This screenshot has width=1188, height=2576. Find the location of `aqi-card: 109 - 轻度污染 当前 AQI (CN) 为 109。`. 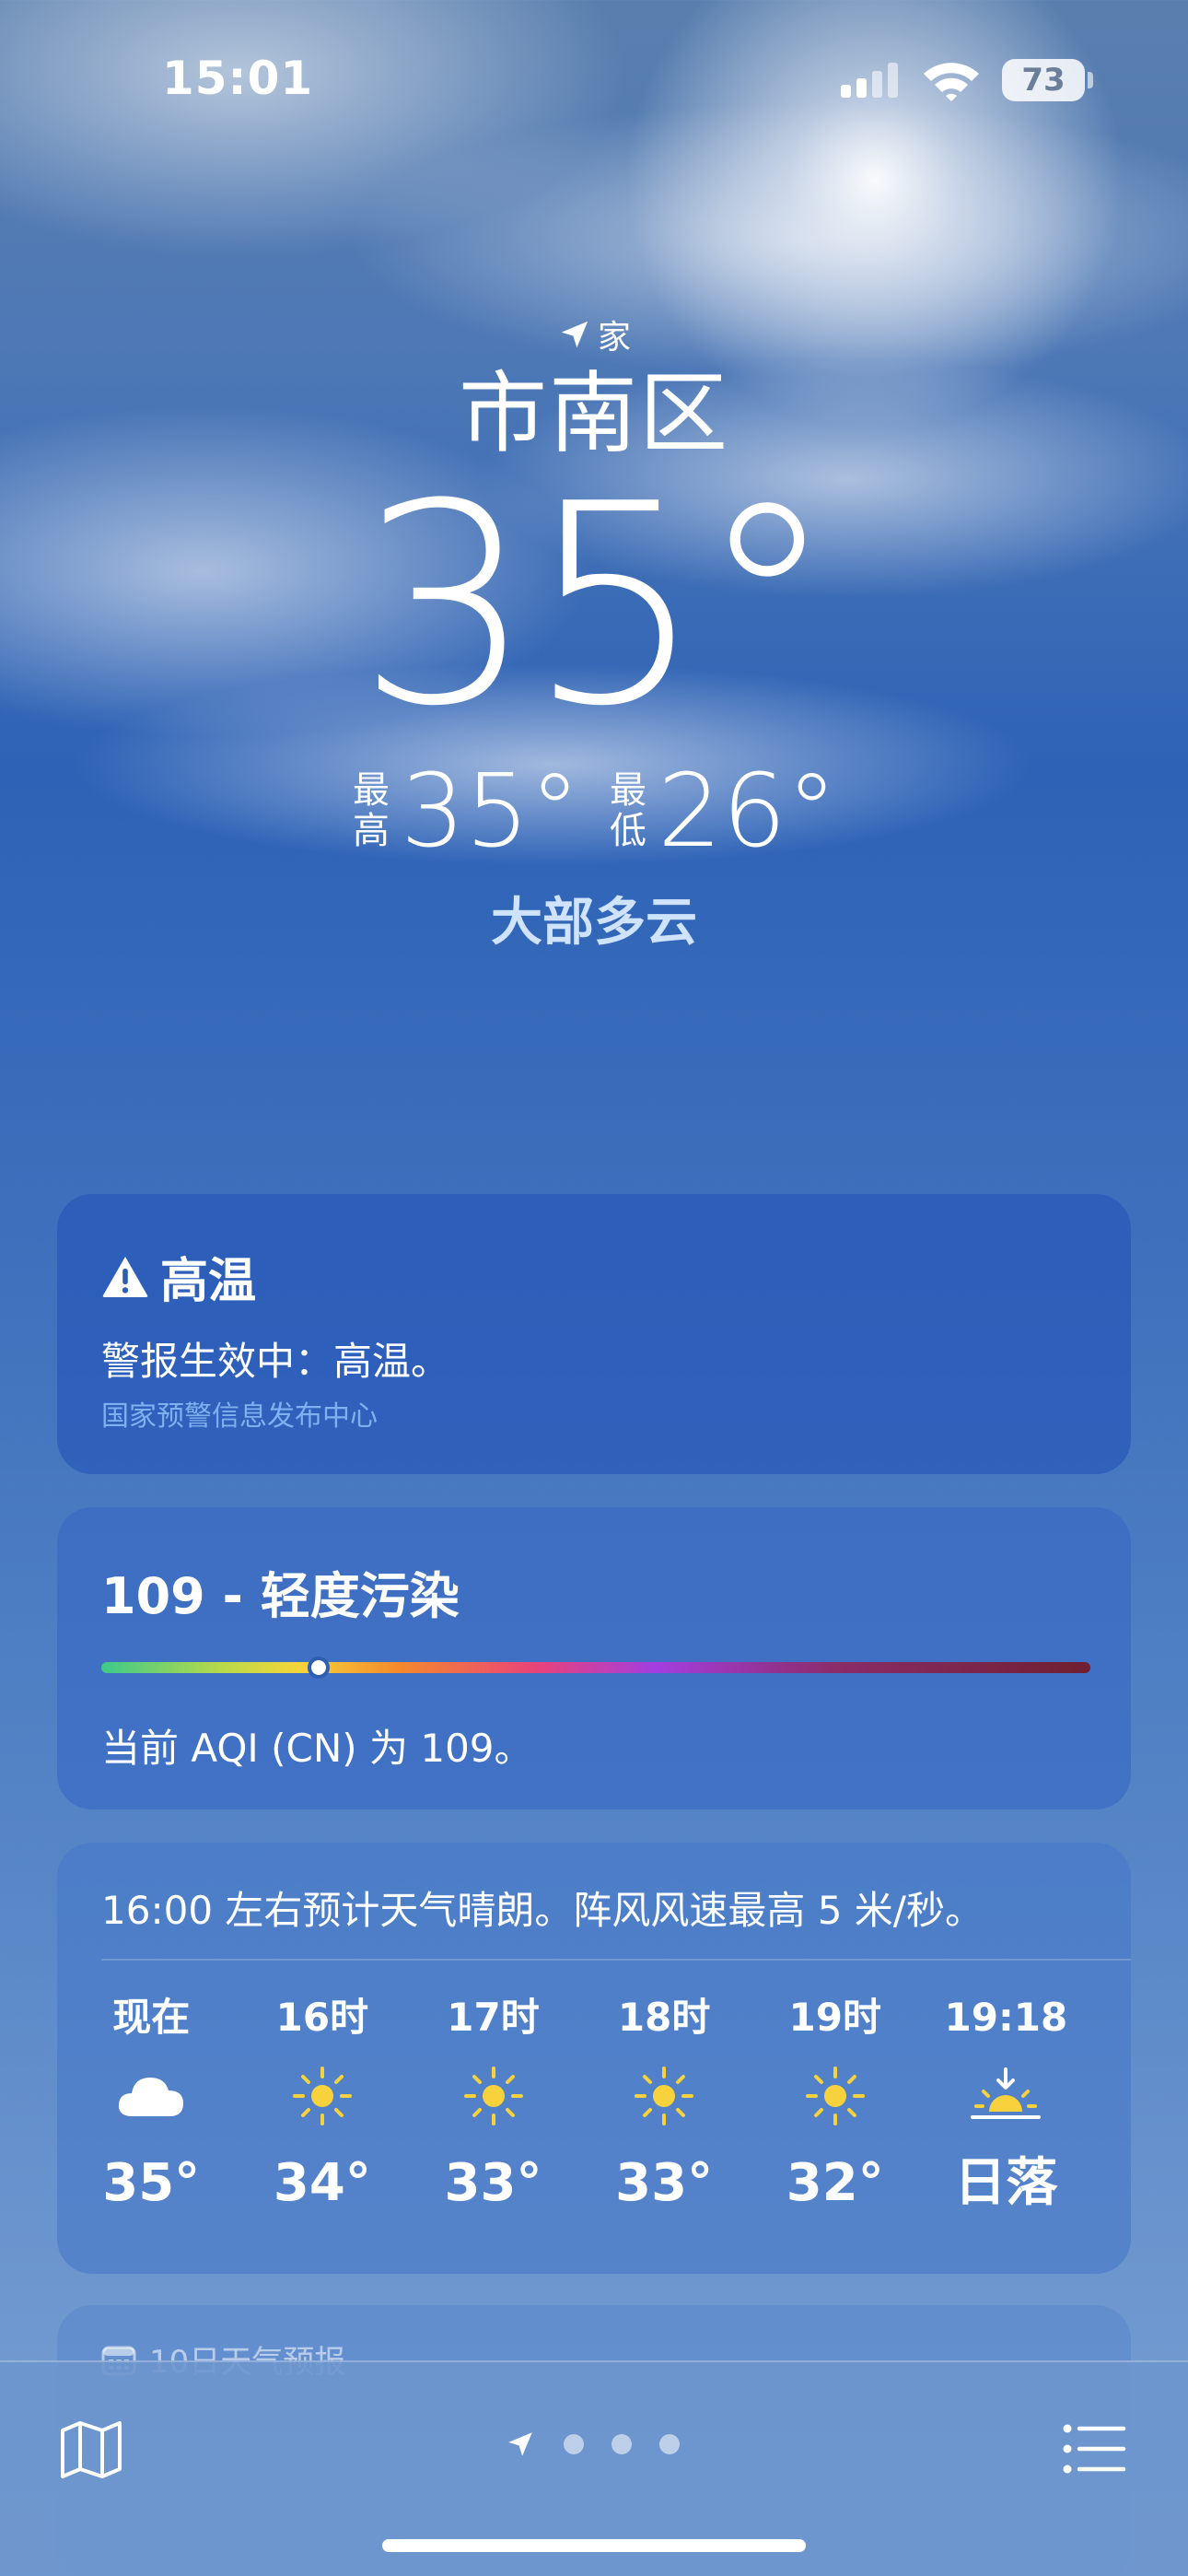

aqi-card: 109 - 轻度污染 当前 AQI (CN) 为 109。 is located at coordinates (594, 1658).